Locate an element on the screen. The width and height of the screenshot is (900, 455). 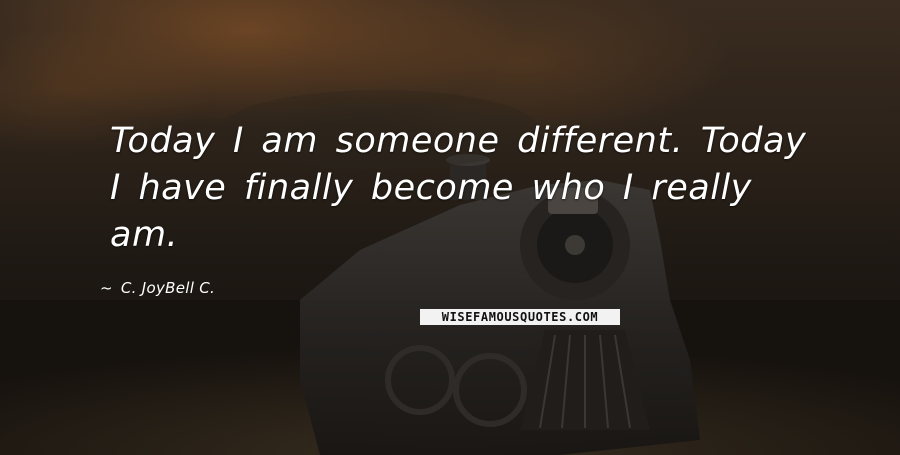
quote-author: ~ C. JoyBell C. is located at coordinates (157, 288).